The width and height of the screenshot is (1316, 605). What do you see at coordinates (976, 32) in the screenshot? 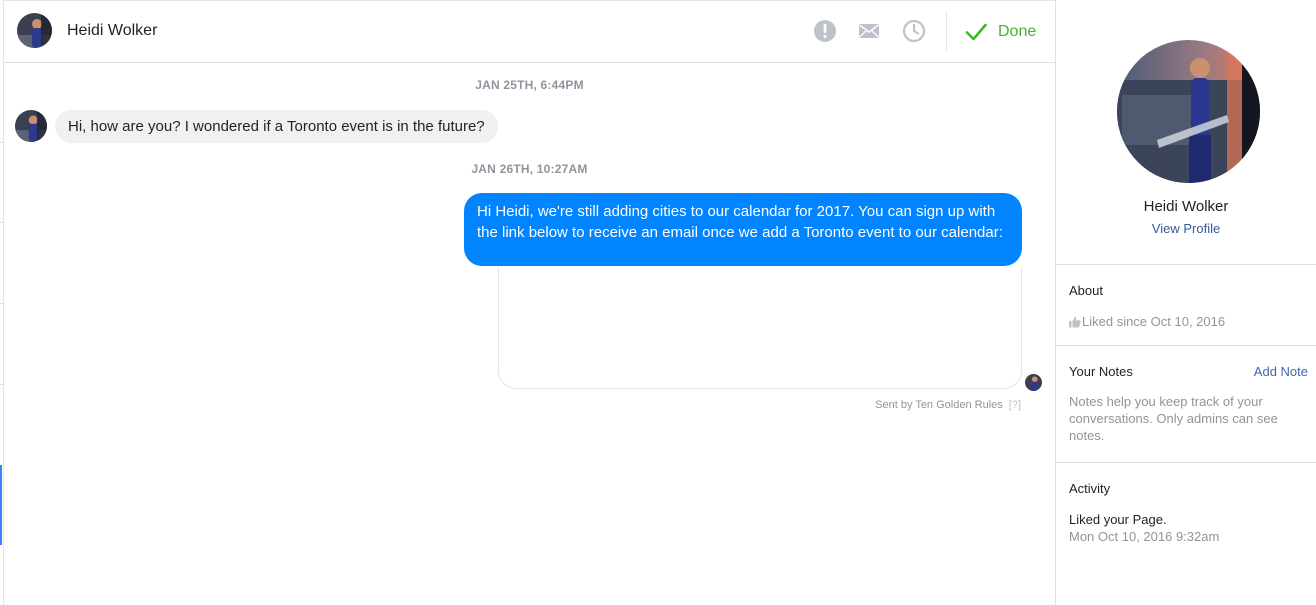
I see `checkmark-icon` at bounding box center [976, 32].